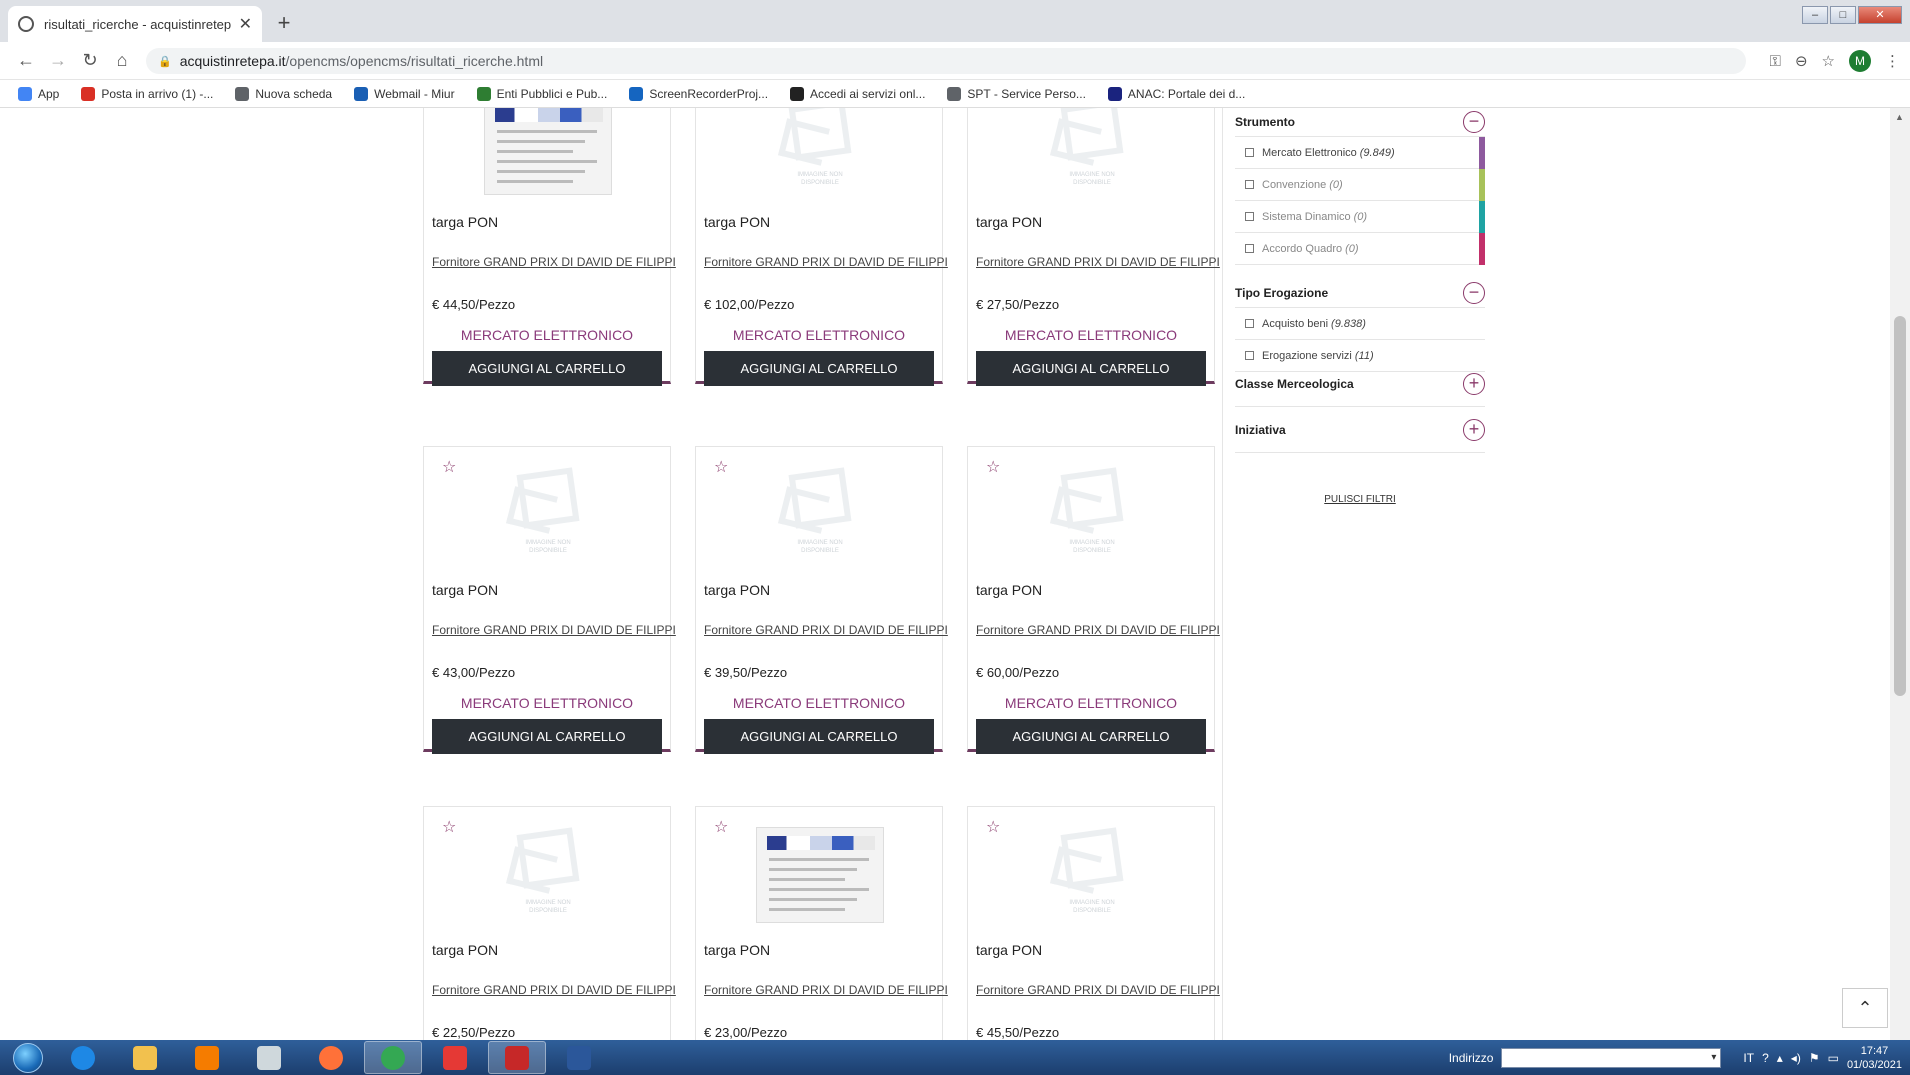 This screenshot has height=1075, width=1910. I want to click on filter-option: Accordo Quadro (0), so click(1360, 249).